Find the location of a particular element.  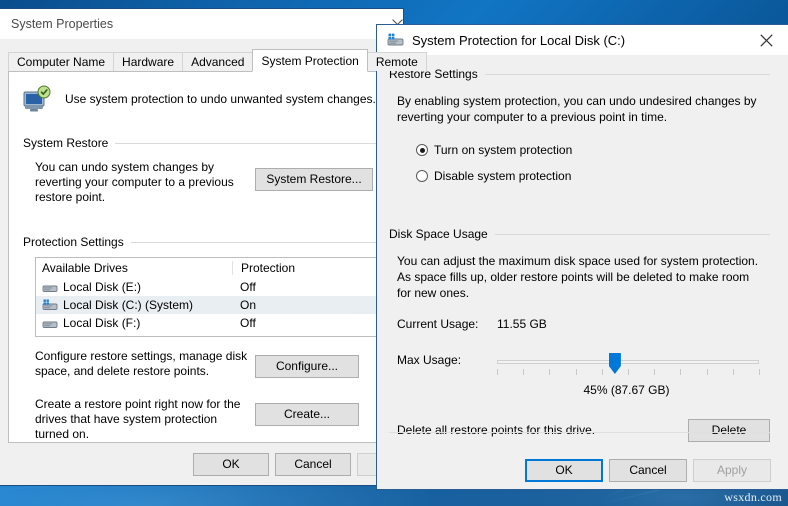

table-row: Local Disk (F:) Off is located at coordinates (207, 323).